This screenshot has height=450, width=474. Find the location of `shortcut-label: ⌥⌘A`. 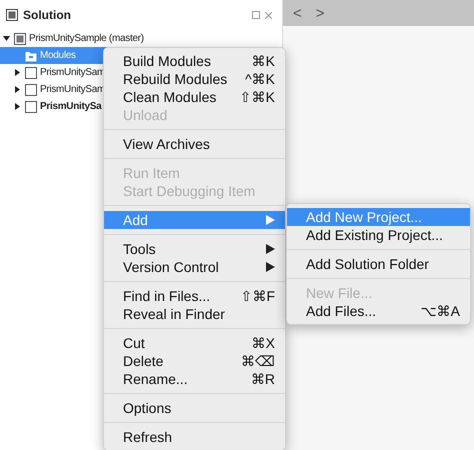

shortcut-label: ⌥⌘A is located at coordinates (440, 311).